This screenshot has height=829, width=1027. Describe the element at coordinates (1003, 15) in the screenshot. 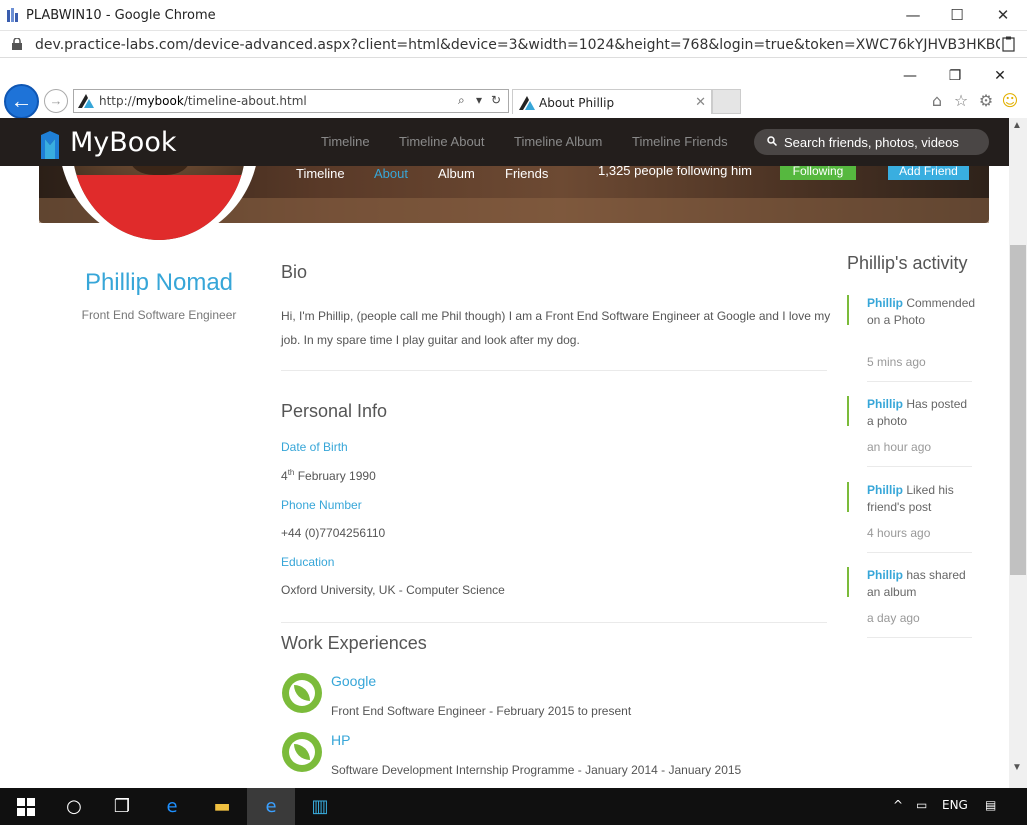

I see `close-button: ✕` at that location.